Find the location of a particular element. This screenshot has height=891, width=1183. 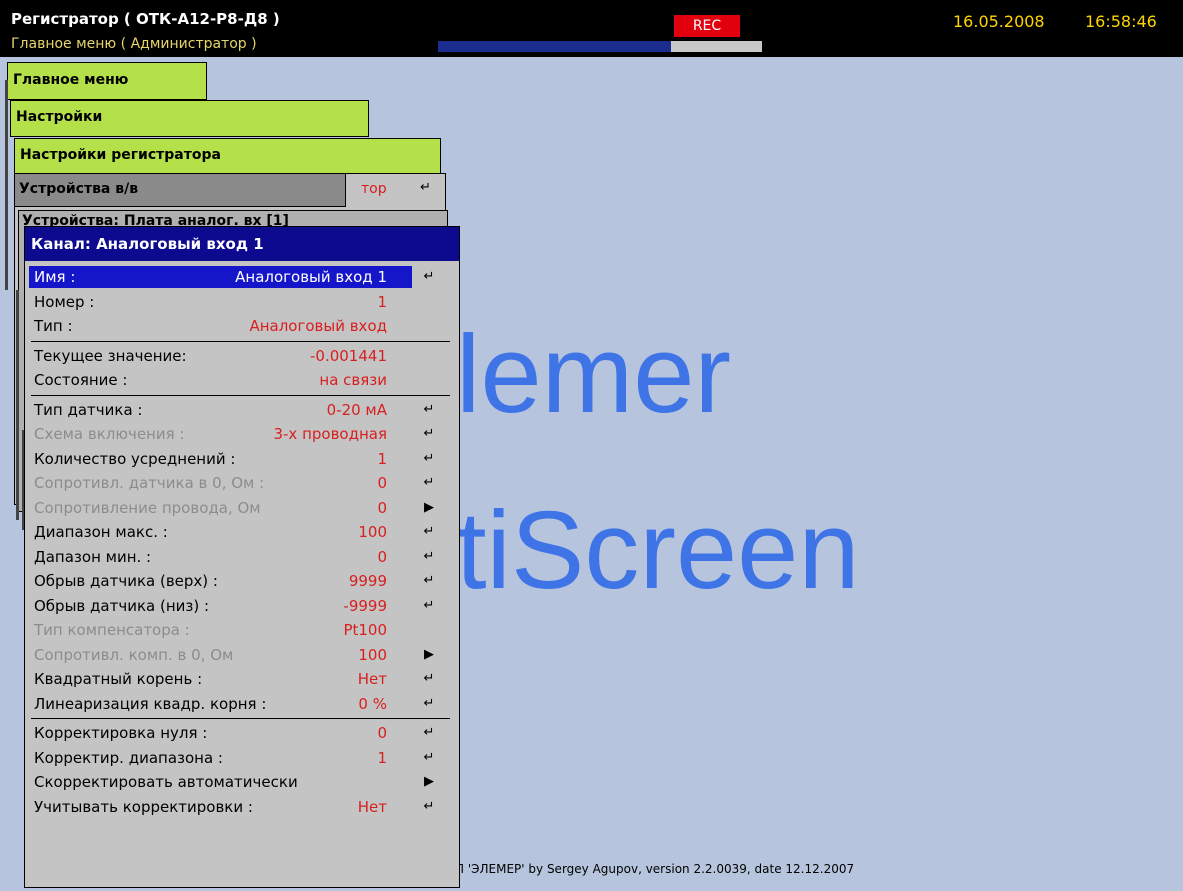

field-value: Аналоговый вход is located at coordinates (318, 326).